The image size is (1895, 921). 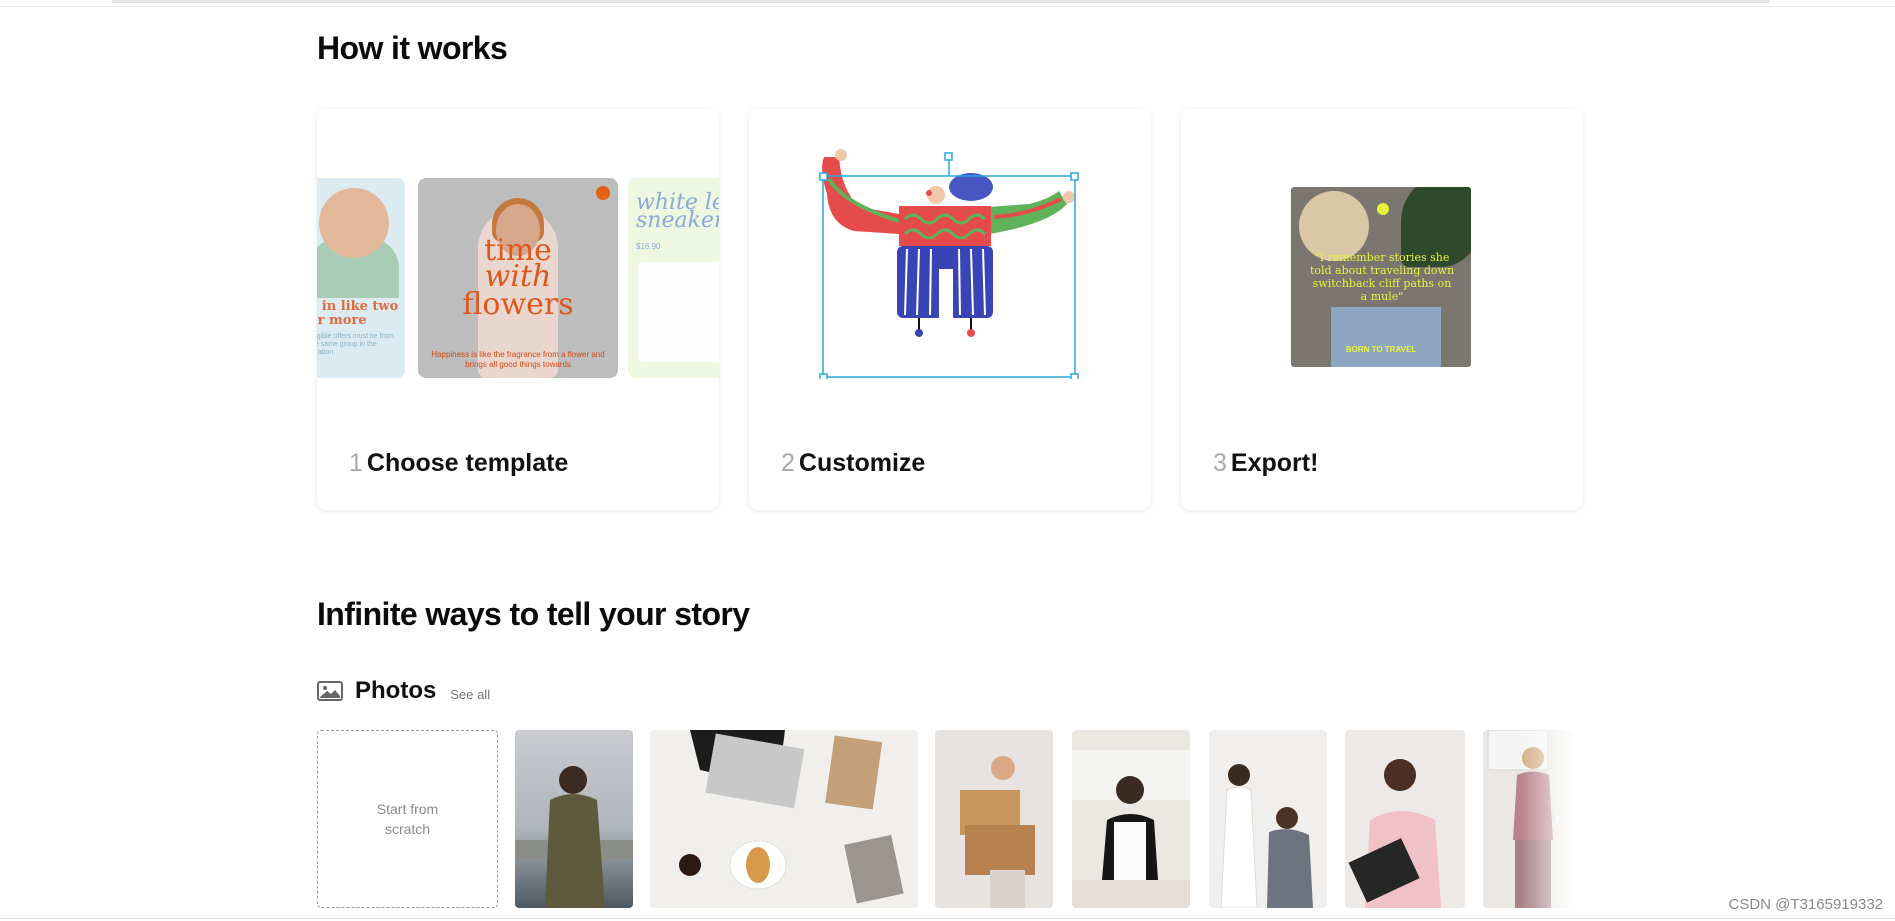 What do you see at coordinates (1274, 463) in the screenshot?
I see `step-title: Export!` at bounding box center [1274, 463].